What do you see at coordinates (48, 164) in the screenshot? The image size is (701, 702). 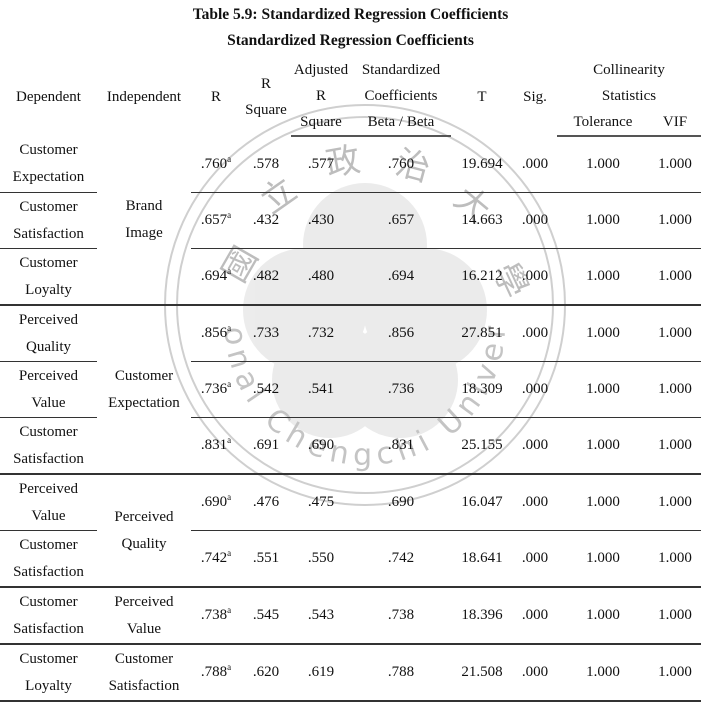 I see `dependent-cell: Customer Expectation` at bounding box center [48, 164].